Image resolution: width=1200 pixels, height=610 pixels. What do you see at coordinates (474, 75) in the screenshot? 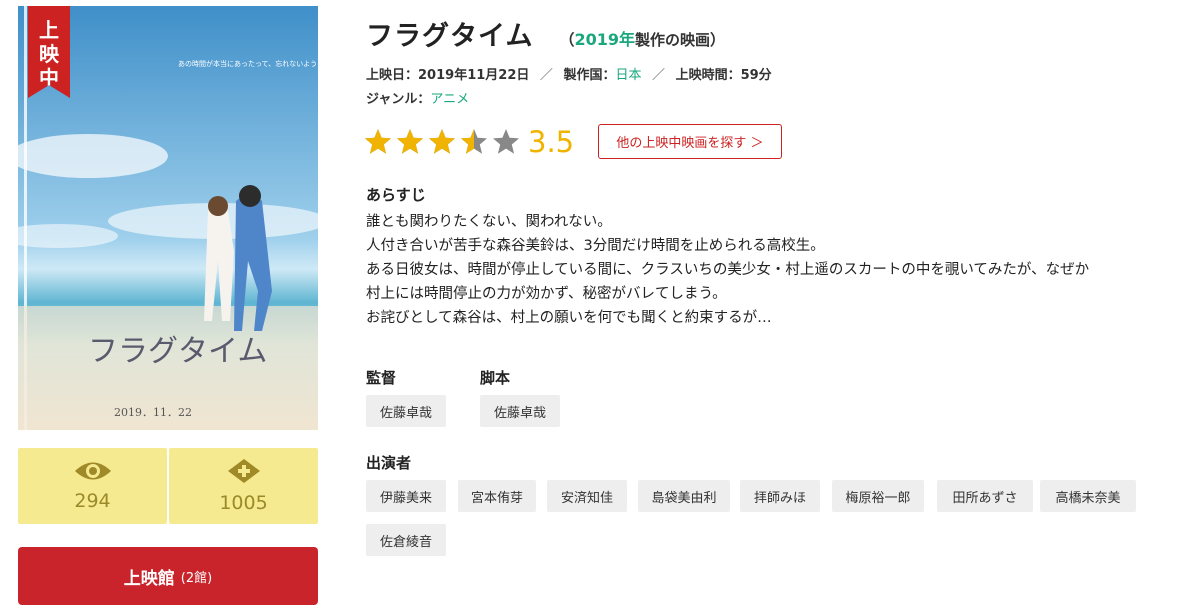
I see `release-date: 2019年11月22日` at bounding box center [474, 75].